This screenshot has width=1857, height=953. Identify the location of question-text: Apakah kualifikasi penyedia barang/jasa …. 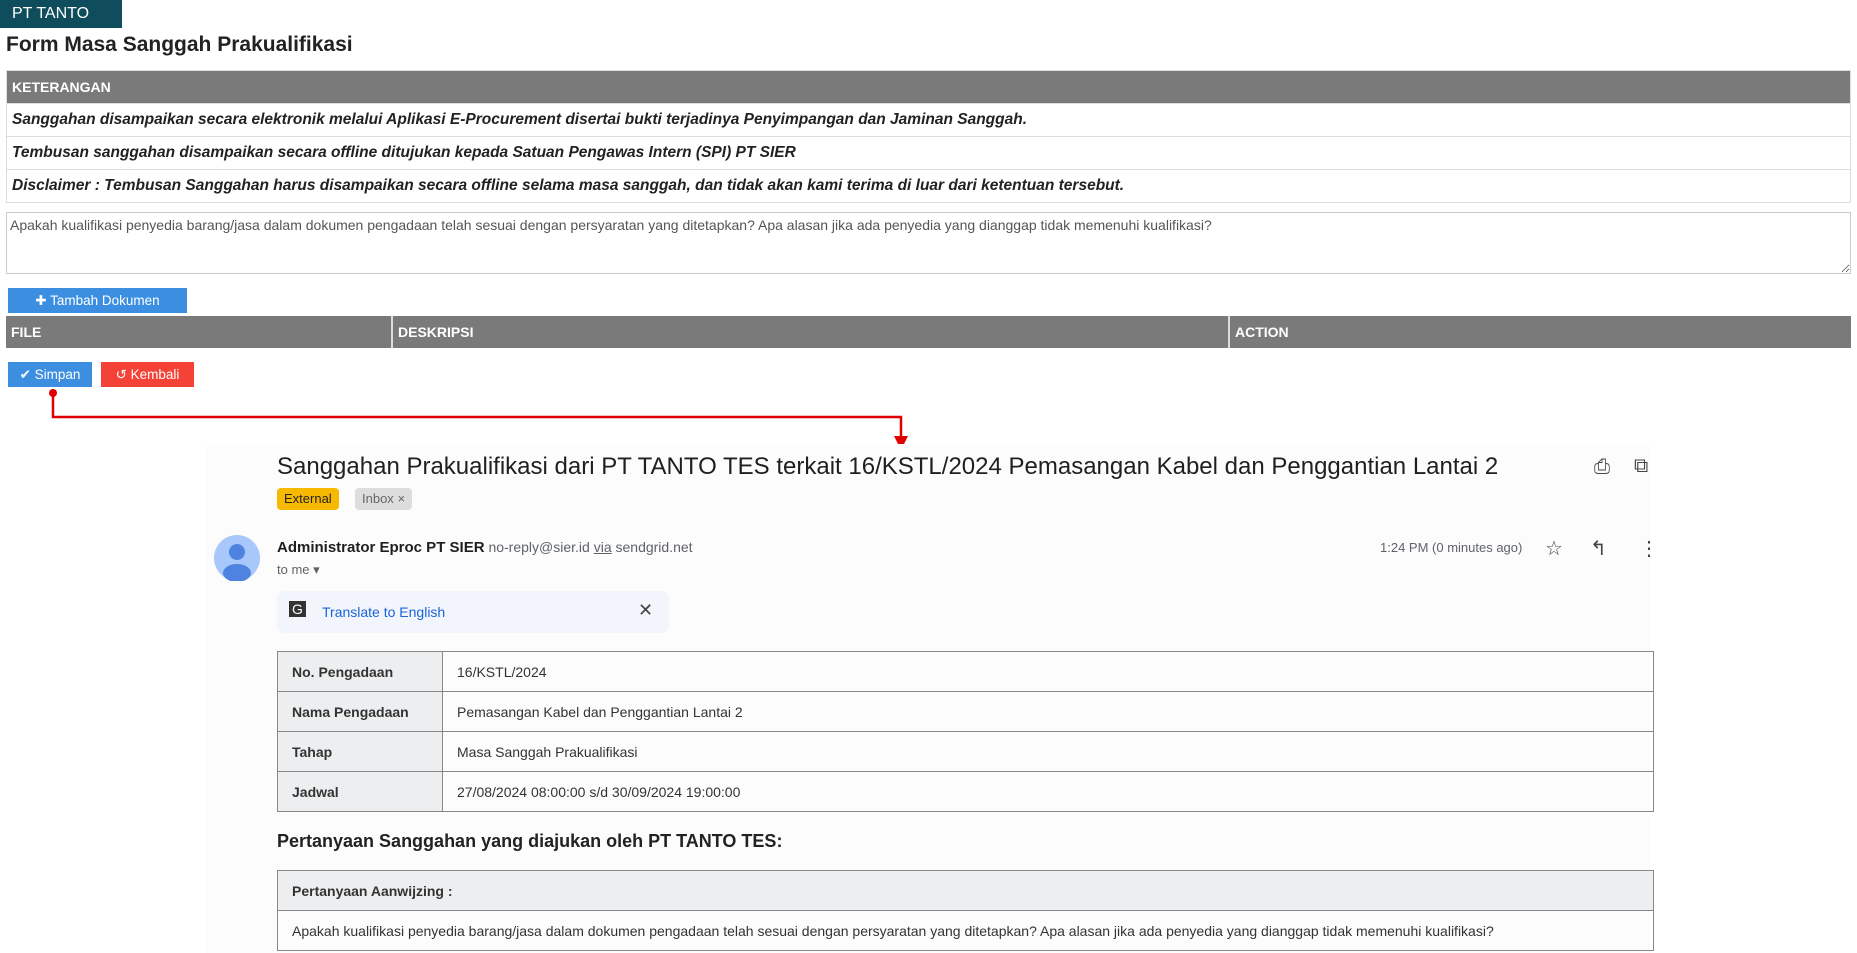
(965, 930).